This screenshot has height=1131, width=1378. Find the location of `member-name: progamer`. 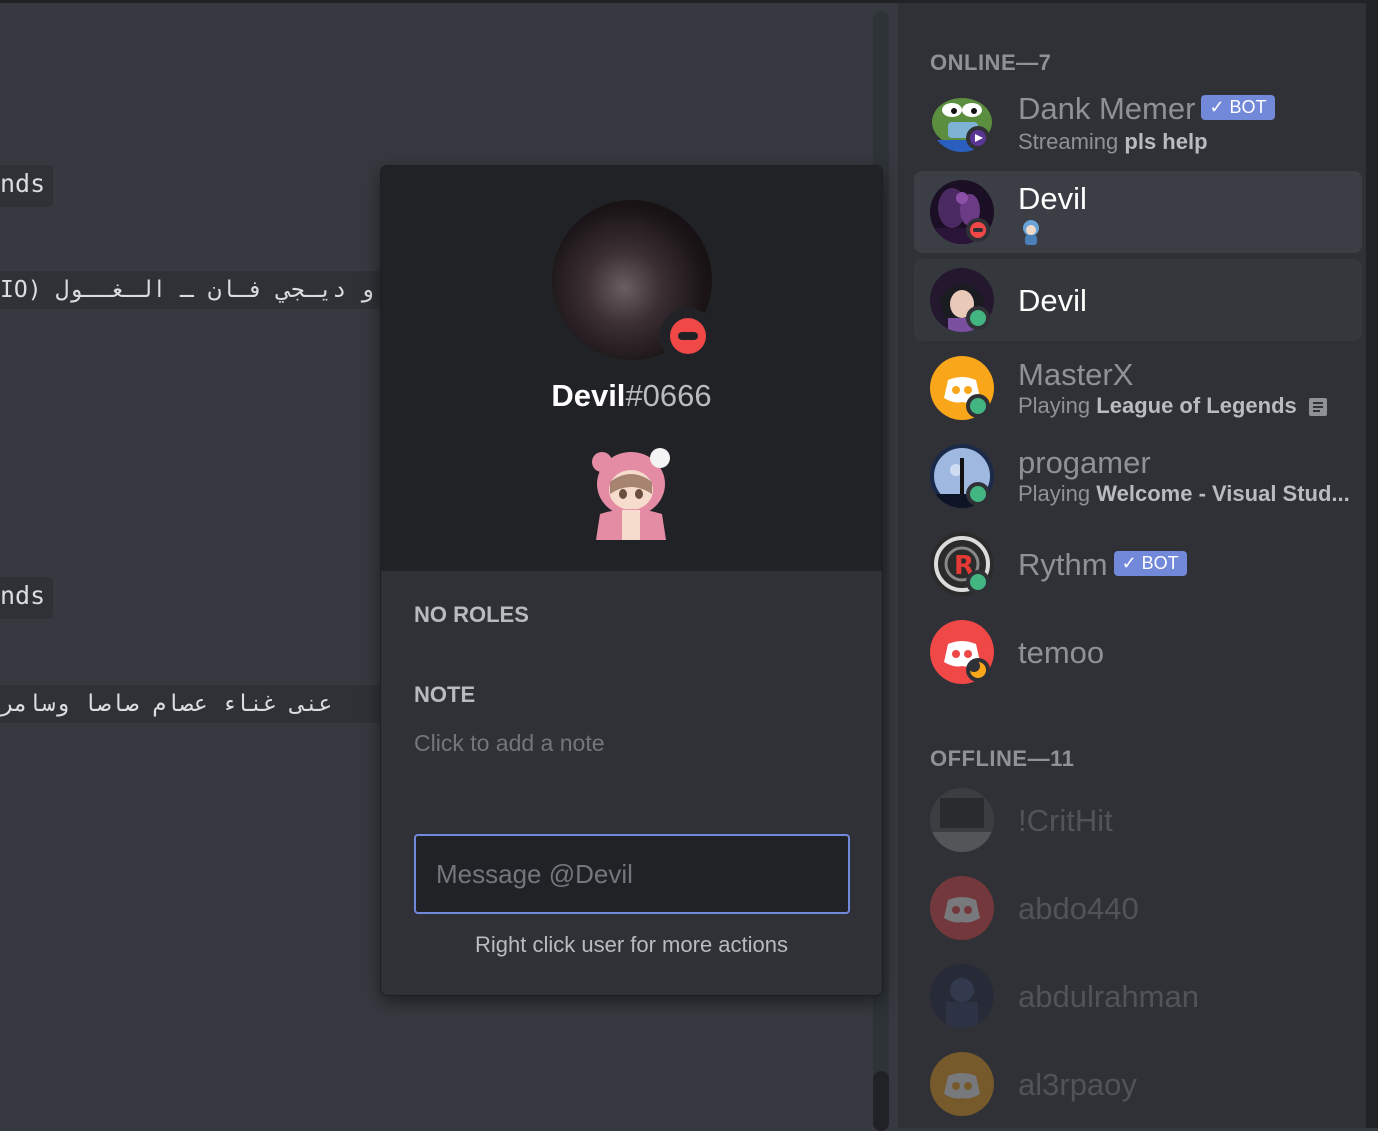

member-name: progamer is located at coordinates (1084, 462).